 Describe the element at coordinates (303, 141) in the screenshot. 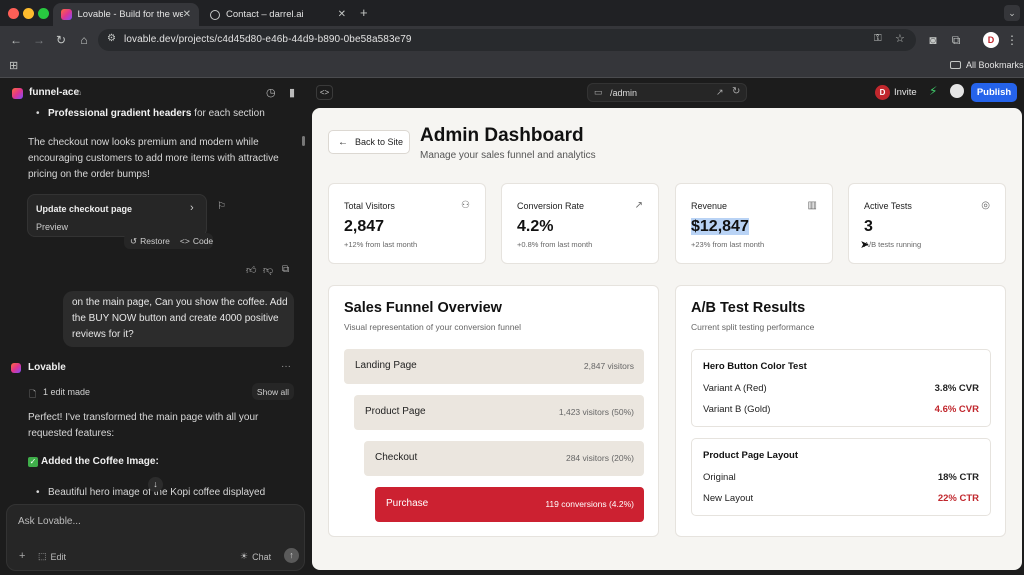

I see `scrollbar-thumb` at that location.